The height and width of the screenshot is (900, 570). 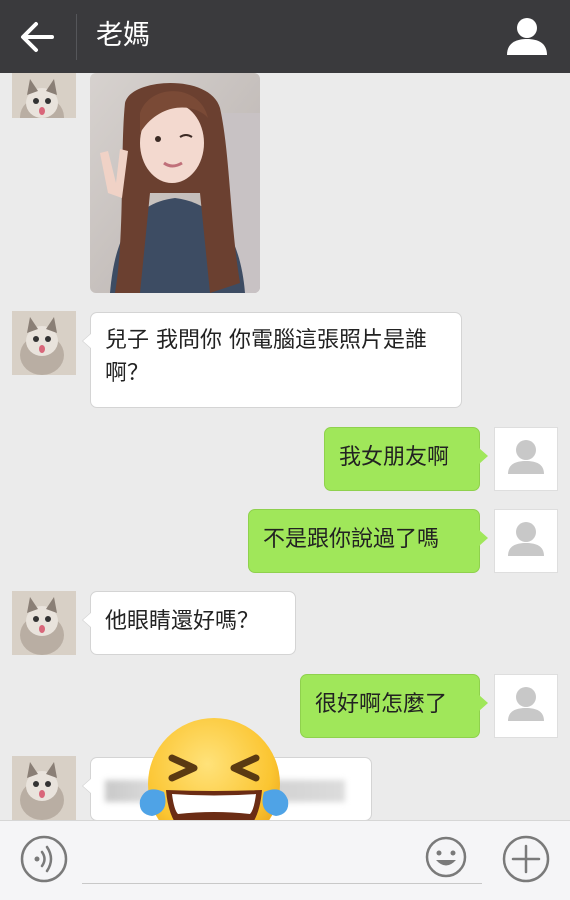 What do you see at coordinates (394, 706) in the screenshot?
I see `message-bubble-outgoing: 很好啊怎麼了` at bounding box center [394, 706].